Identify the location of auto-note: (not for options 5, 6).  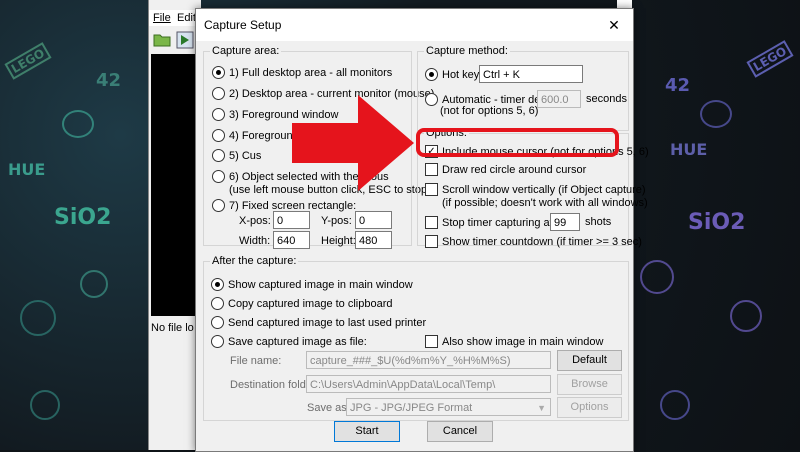
(489, 111).